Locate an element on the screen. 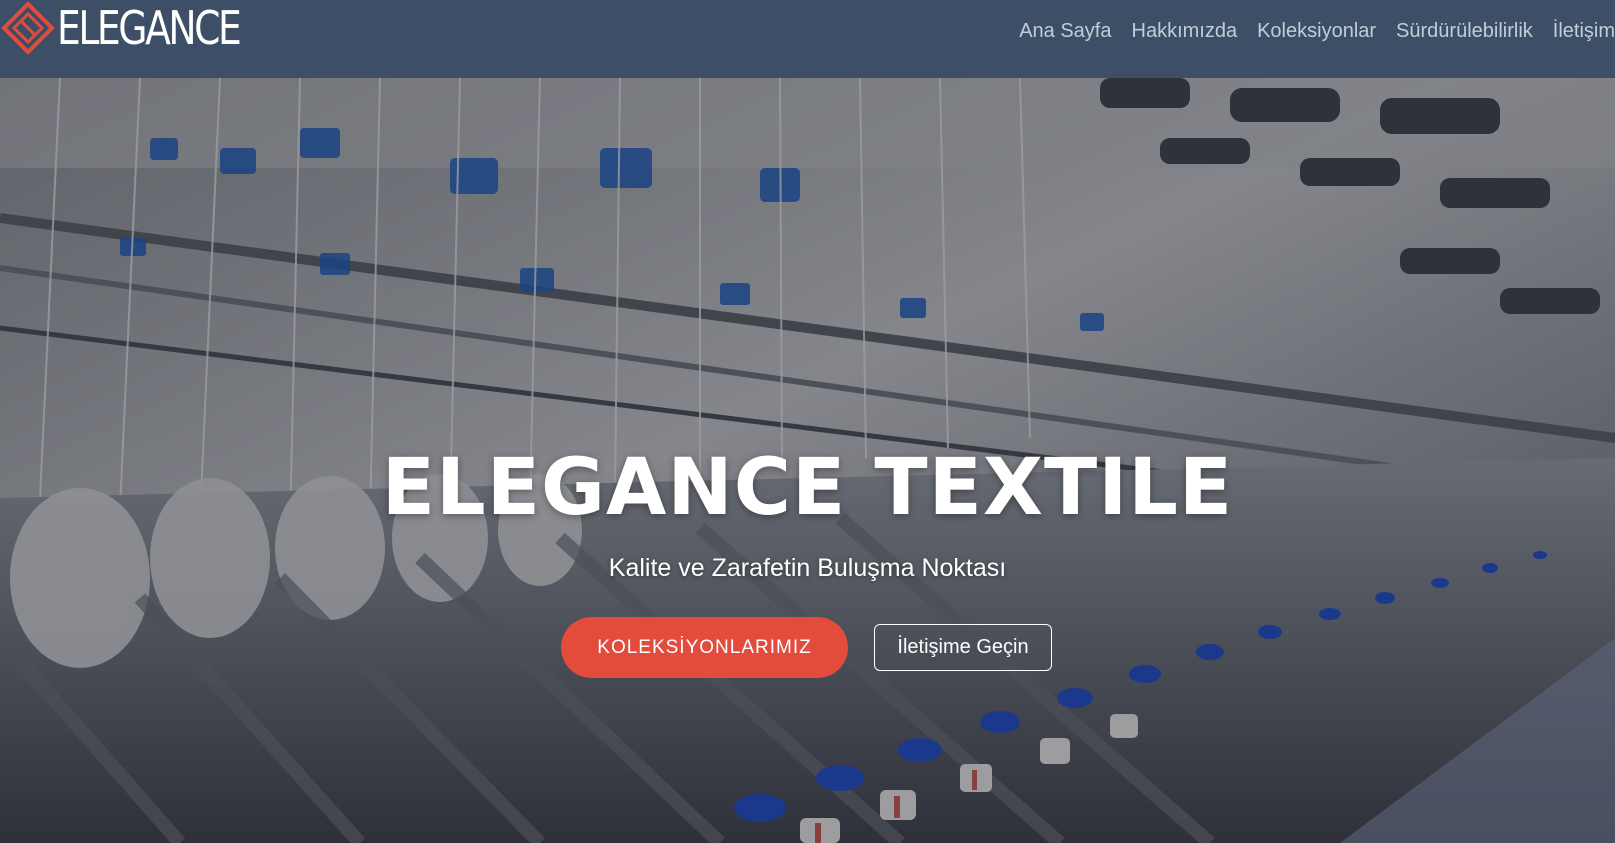 The height and width of the screenshot is (843, 1615). nav-item-about: Hakkımızda is located at coordinates (1185, 31).